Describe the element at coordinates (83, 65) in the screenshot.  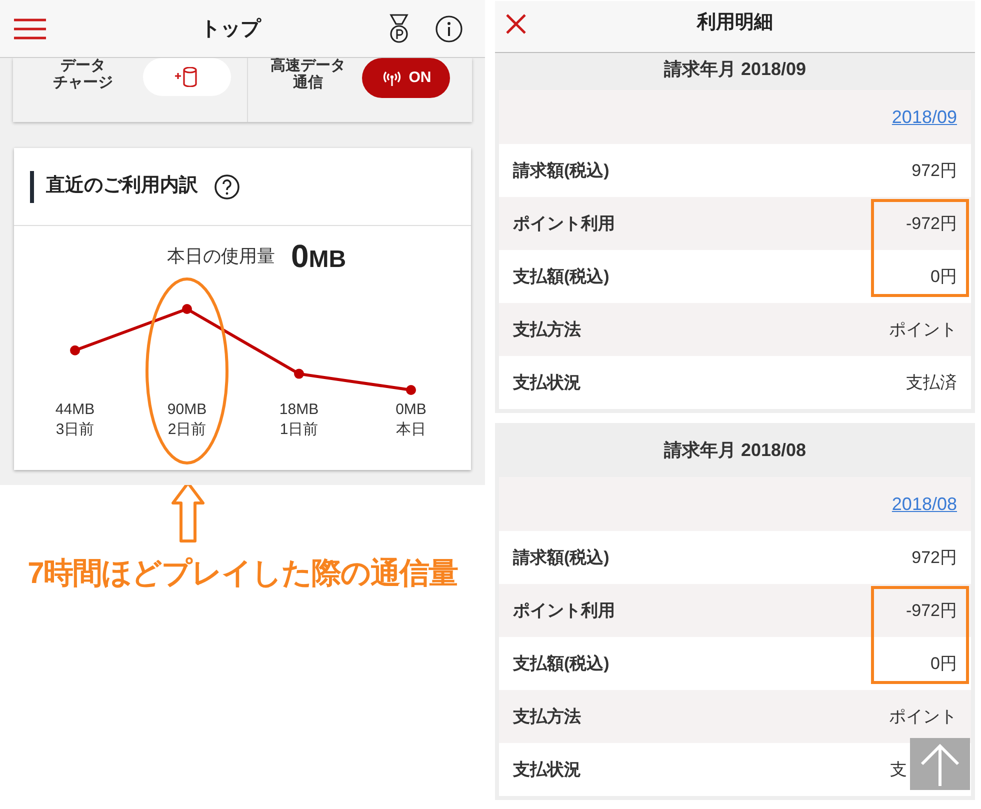
I see `action-label: データ` at that location.